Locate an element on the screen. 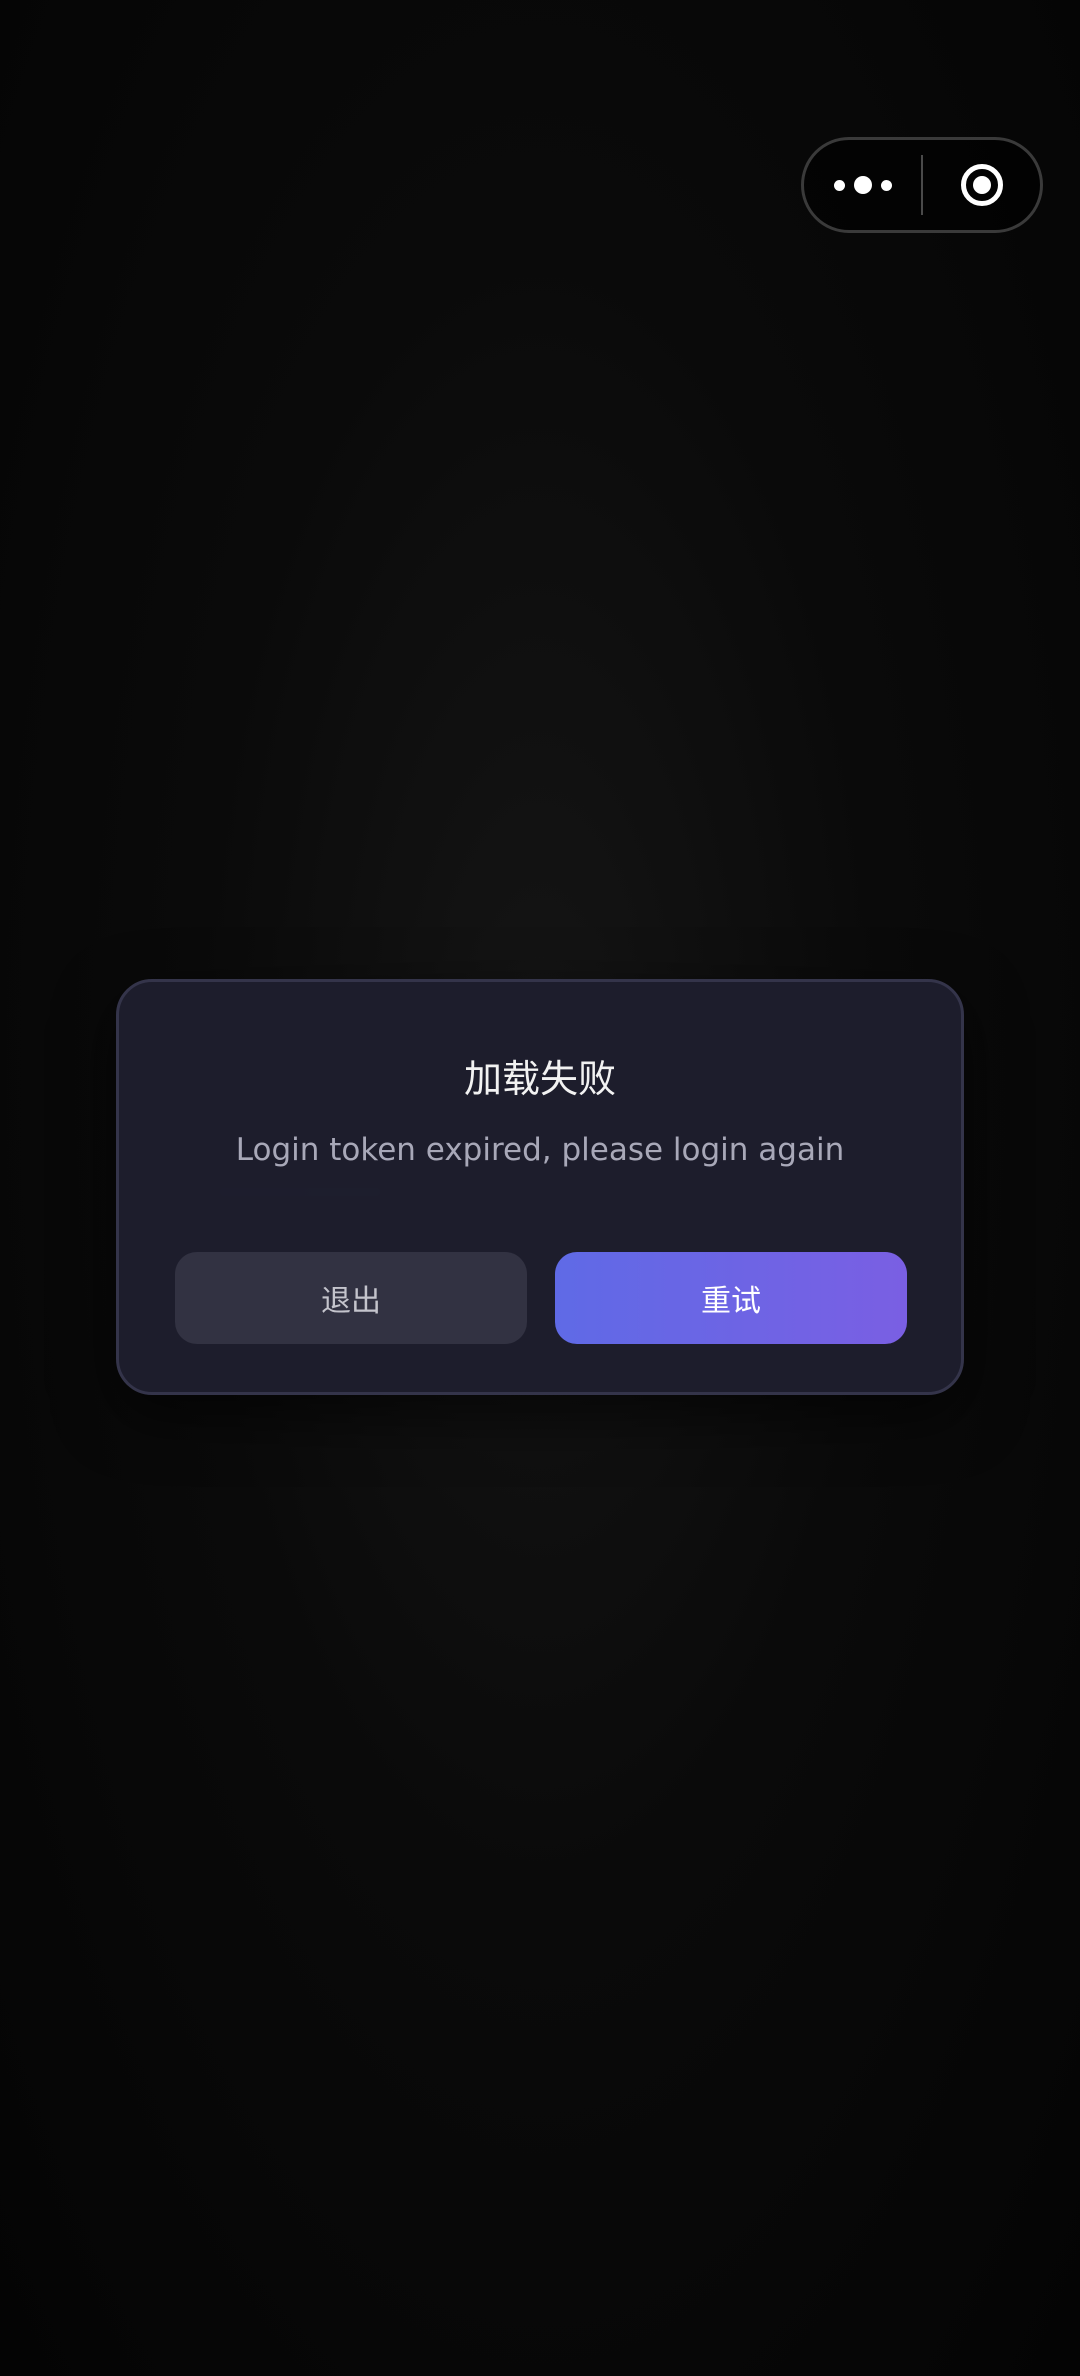 The image size is (1080, 2376). more-dots-icon is located at coordinates (862, 185).